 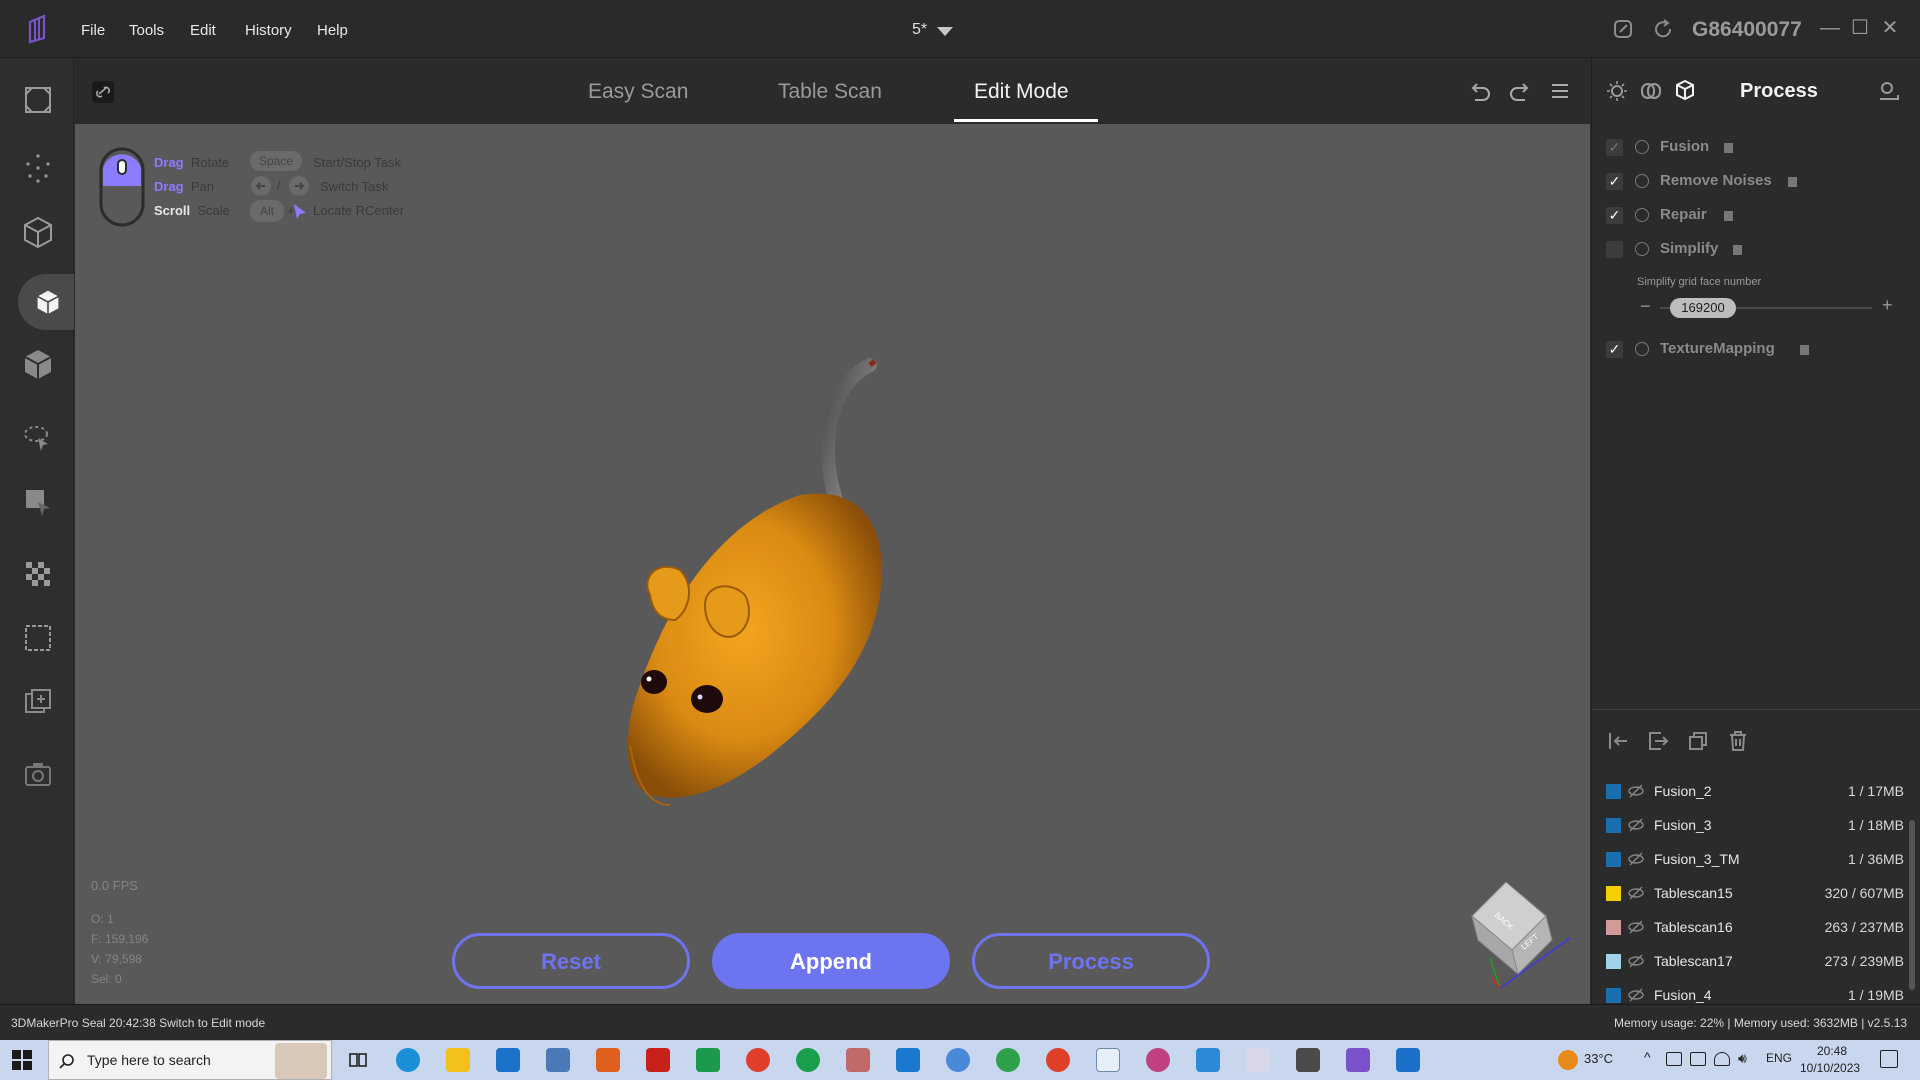 What do you see at coordinates (1568, 1060) in the screenshot?
I see `weather-icon` at bounding box center [1568, 1060].